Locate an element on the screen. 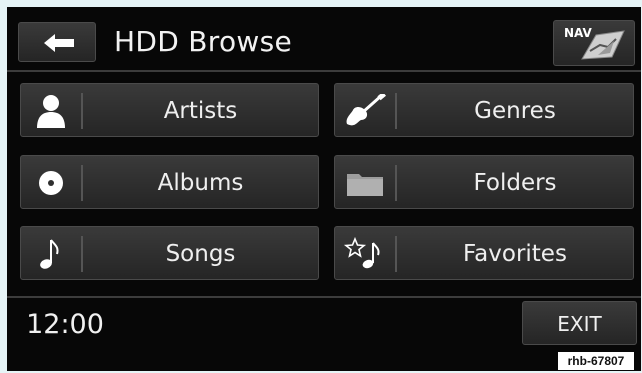 The image size is (642, 373). songs-button: Songs is located at coordinates (169, 253).